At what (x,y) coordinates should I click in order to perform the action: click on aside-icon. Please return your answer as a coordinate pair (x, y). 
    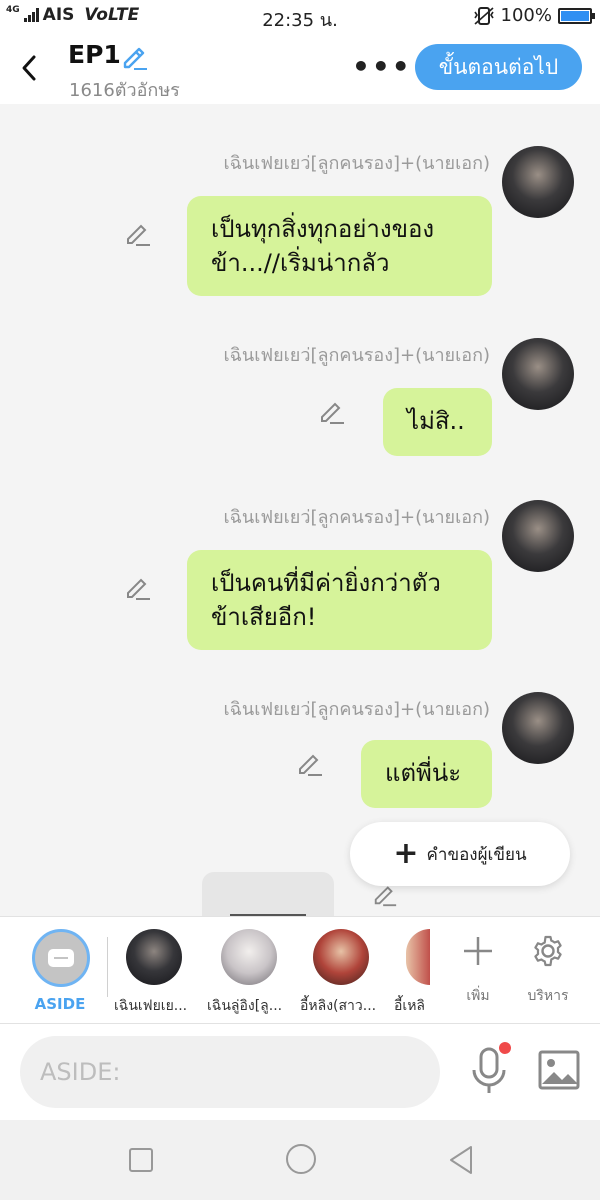
    Looking at the image, I should click on (61, 958).